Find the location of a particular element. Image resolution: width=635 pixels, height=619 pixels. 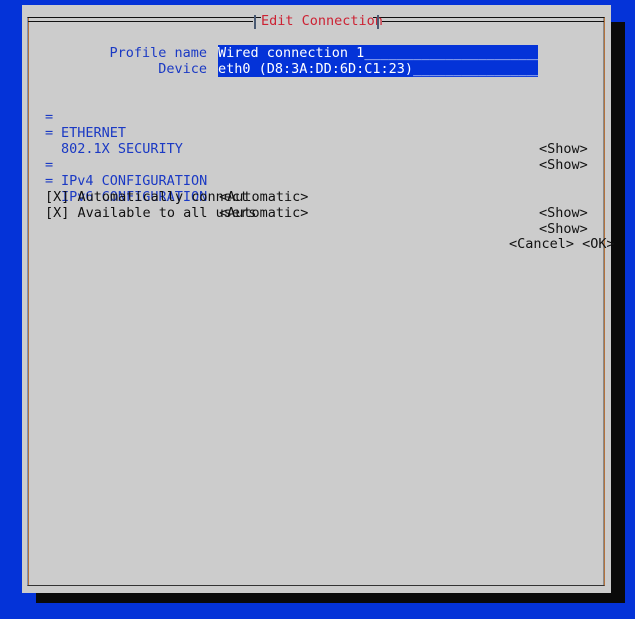

dialog-button-bar: <Cancel> <OK> is located at coordinates (562, 244).